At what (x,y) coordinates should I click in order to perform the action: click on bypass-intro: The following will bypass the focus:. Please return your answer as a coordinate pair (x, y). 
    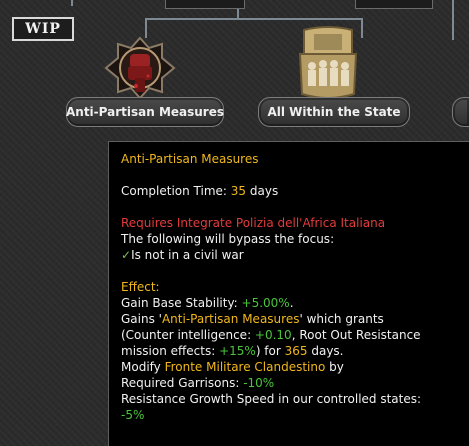
    Looking at the image, I should click on (228, 239).